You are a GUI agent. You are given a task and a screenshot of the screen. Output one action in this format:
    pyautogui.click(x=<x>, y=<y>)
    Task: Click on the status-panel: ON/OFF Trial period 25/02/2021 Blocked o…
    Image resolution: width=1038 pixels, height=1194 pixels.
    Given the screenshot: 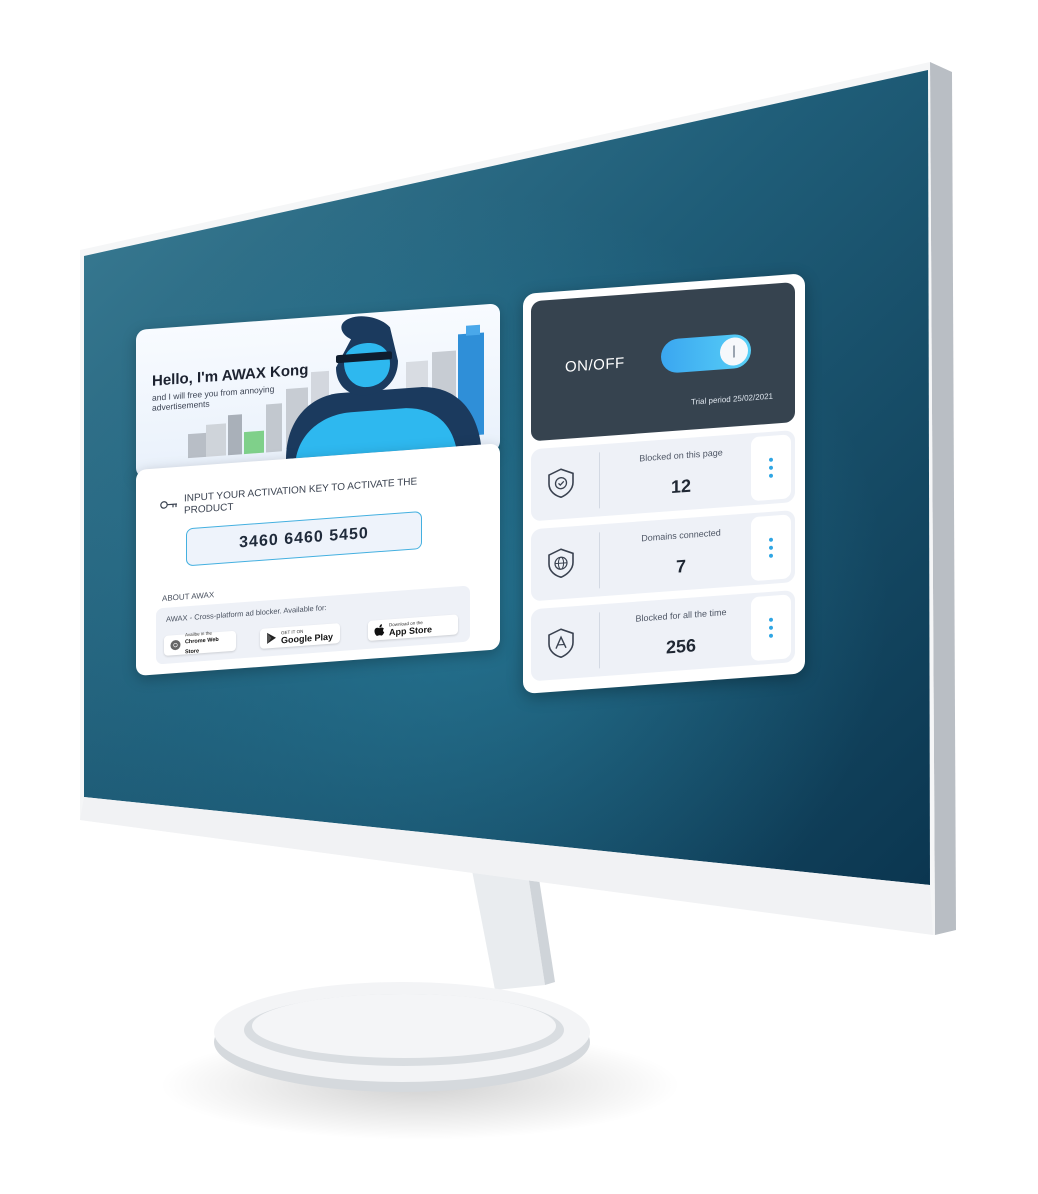 What is the action you would take?
    pyautogui.click(x=664, y=483)
    